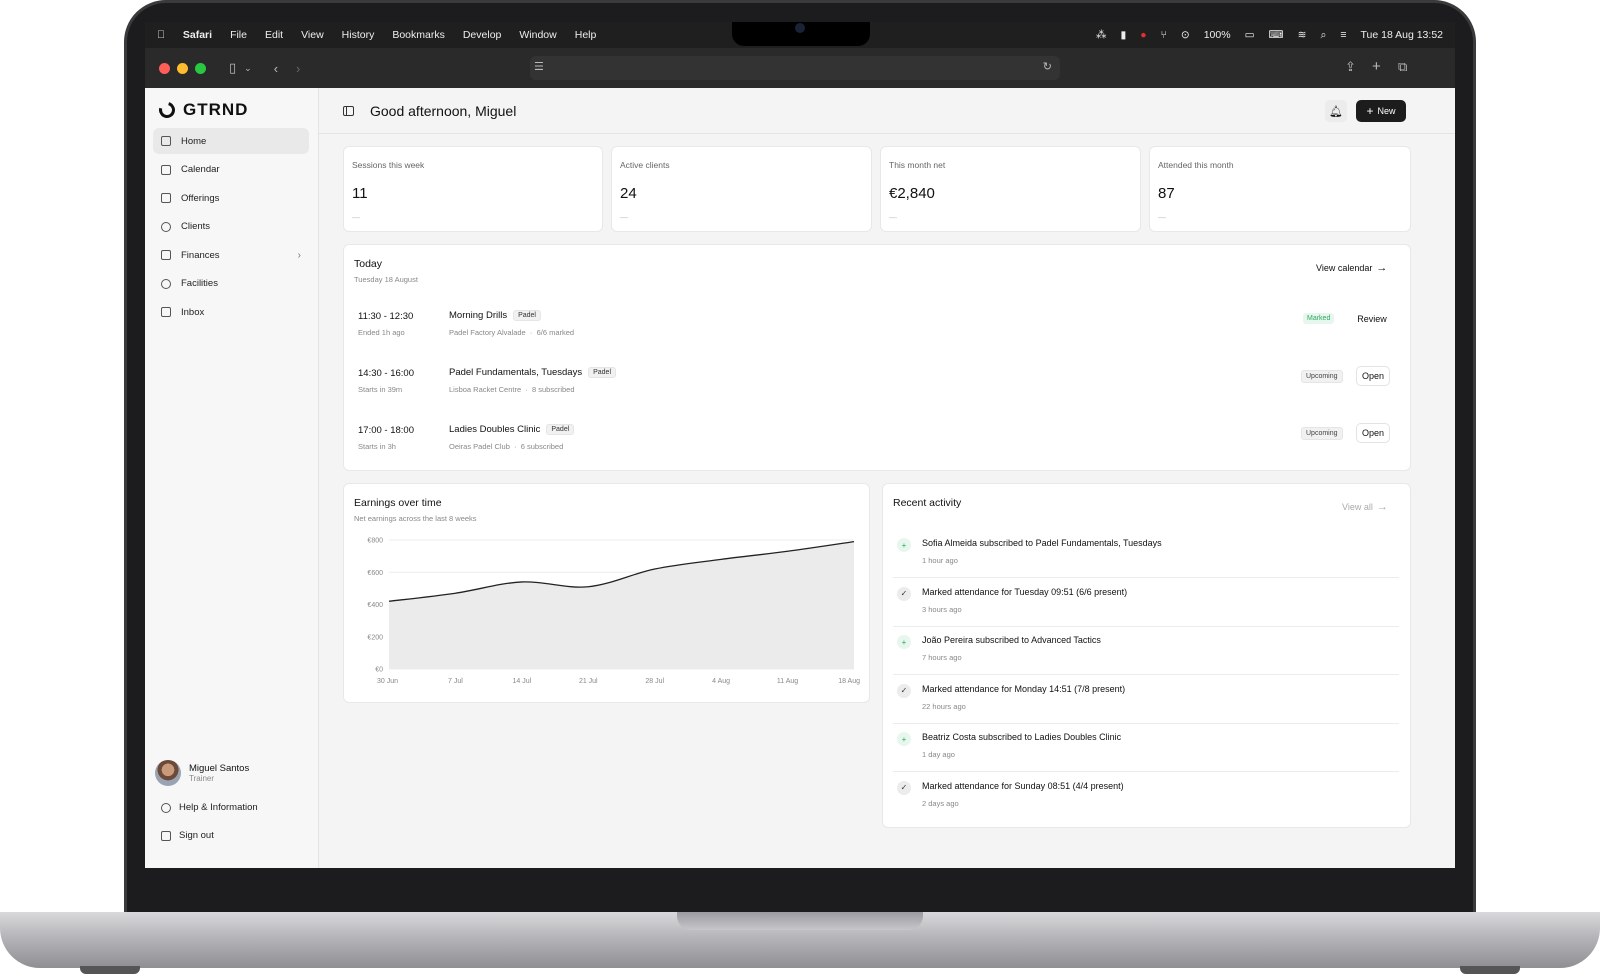 This screenshot has height=977, width=1600. What do you see at coordinates (1357, 507) in the screenshot?
I see `view-all-label: View all` at bounding box center [1357, 507].